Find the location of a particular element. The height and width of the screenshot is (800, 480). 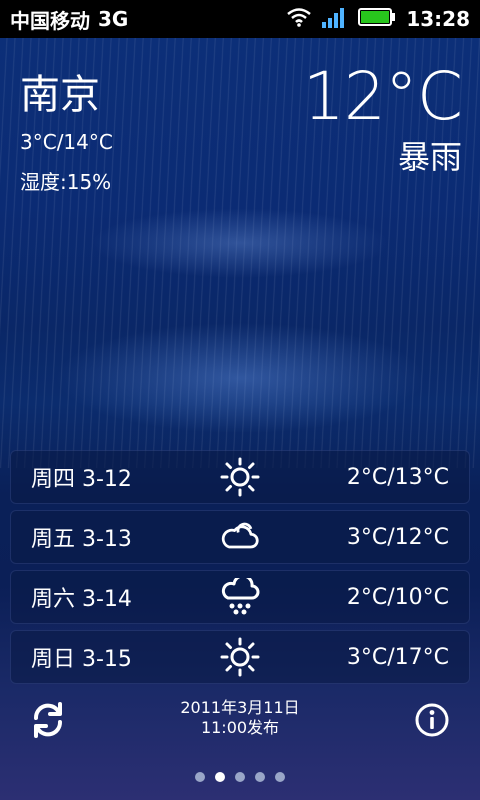

weather-condition: 暴雨 is located at coordinates (429, 157).